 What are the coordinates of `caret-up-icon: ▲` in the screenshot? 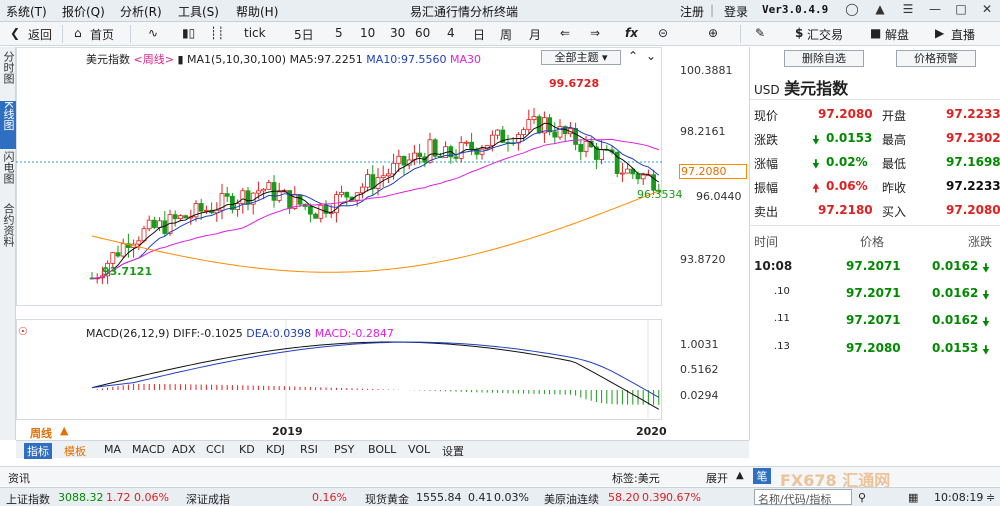 It's located at (740, 475).